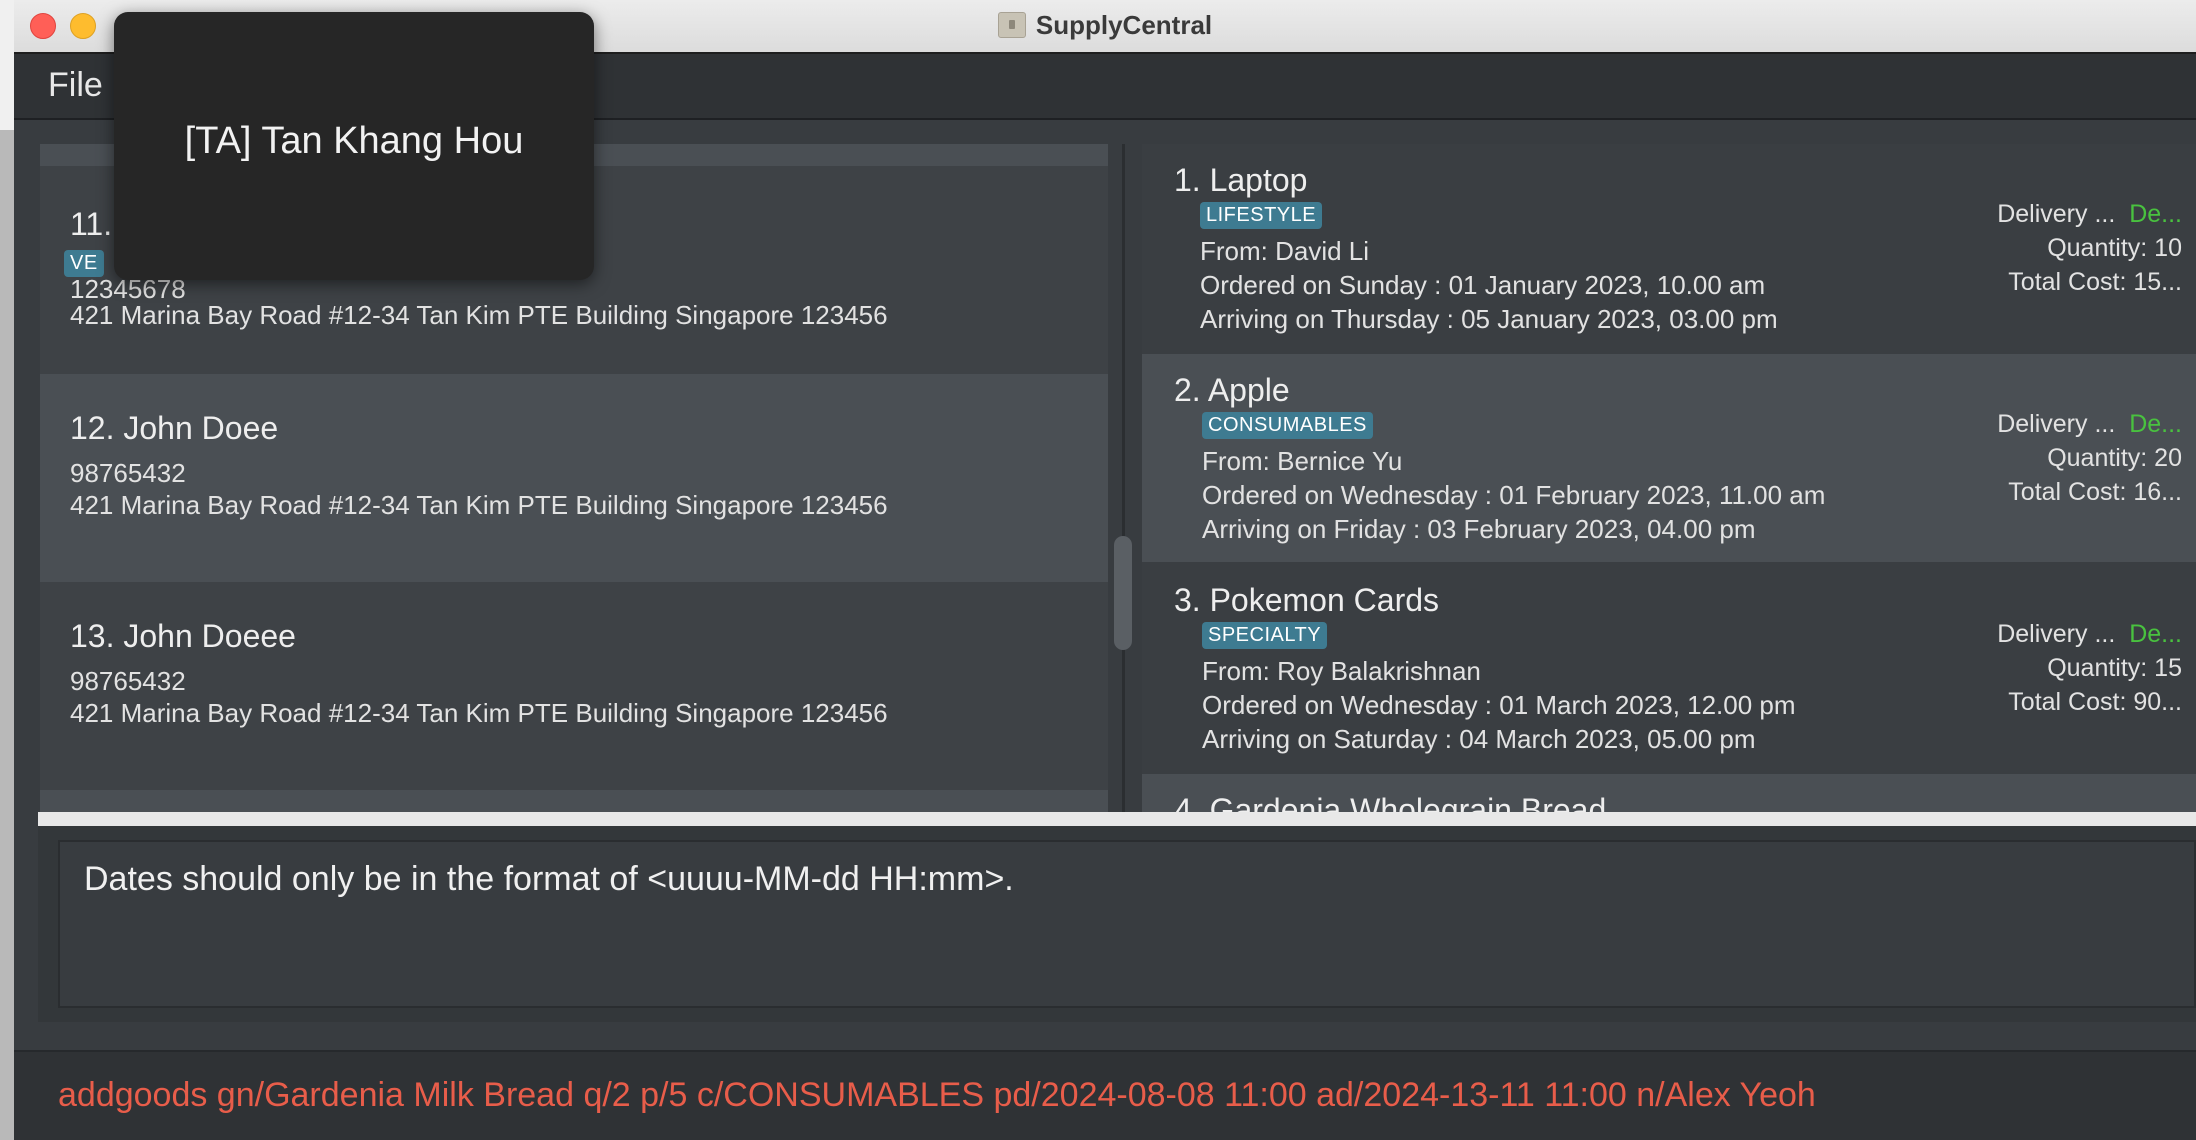  I want to click on person-list-scrollbar, so click(1123, 593).